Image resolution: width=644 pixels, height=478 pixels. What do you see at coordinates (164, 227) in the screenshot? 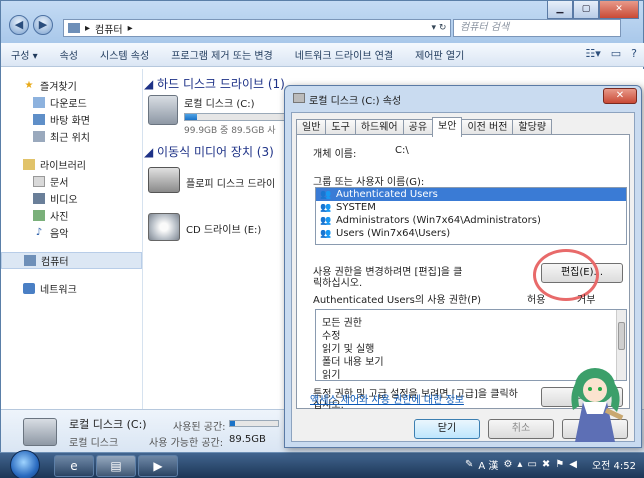
I see `cd-drive-icon` at bounding box center [164, 227].